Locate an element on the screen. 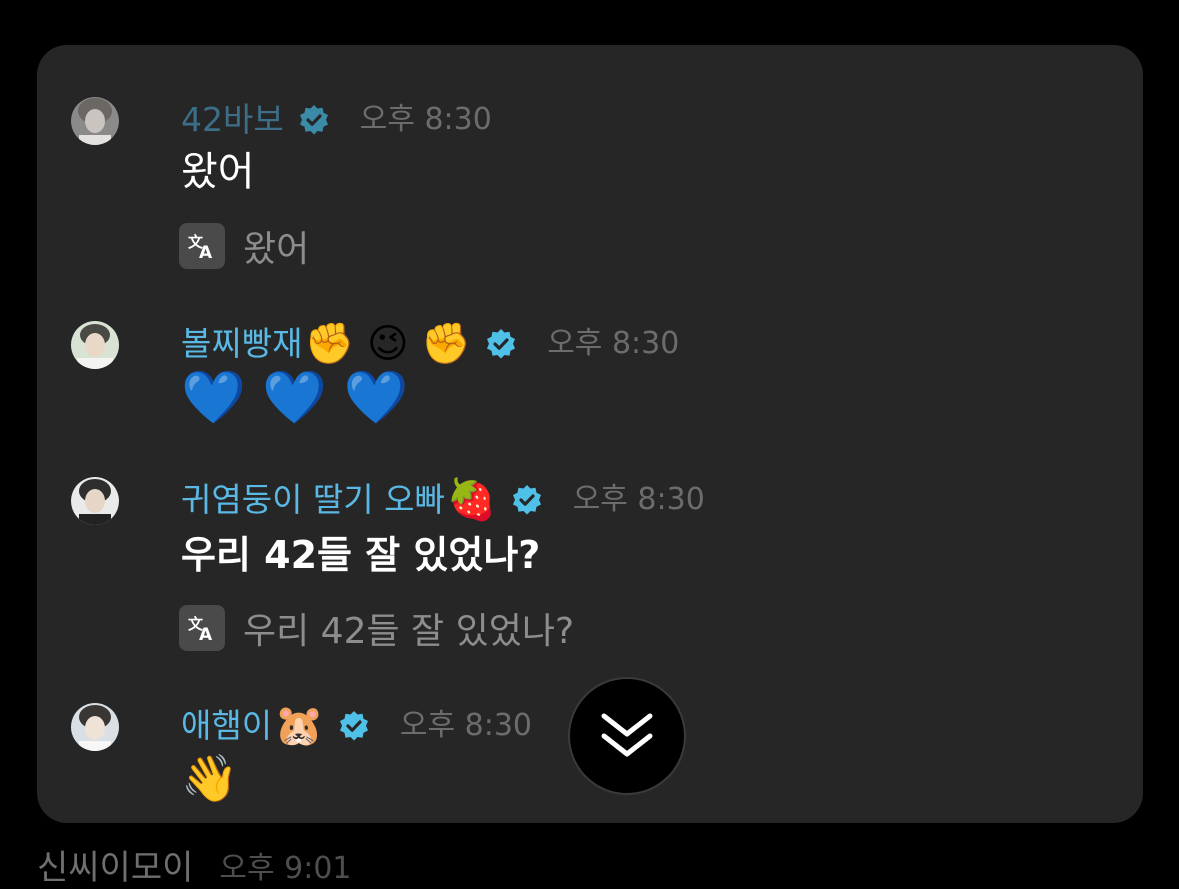  message-header: 애햄이 🐹 오후 8:30 is located at coordinates (356, 726).